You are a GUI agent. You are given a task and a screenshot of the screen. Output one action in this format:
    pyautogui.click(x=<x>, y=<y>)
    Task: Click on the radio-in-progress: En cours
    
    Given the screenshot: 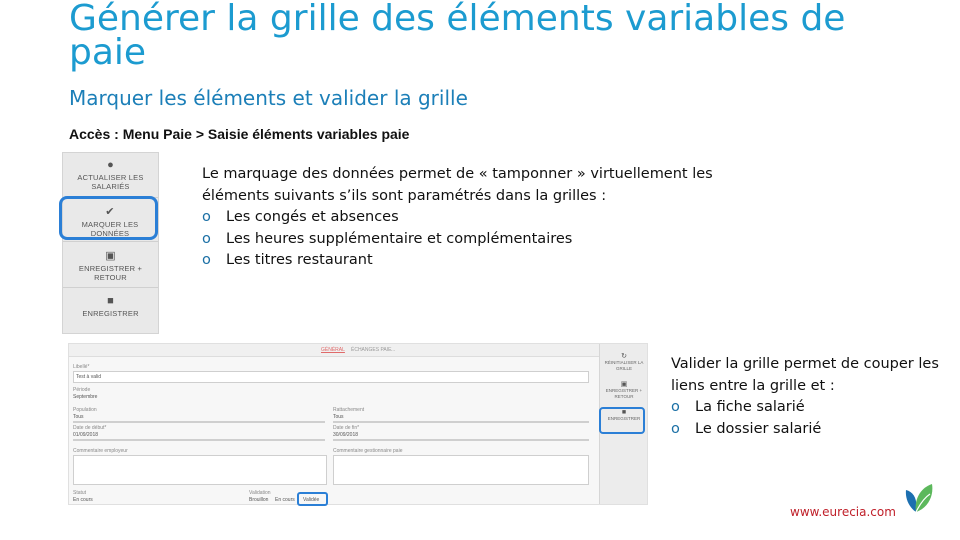 What is the action you would take?
    pyautogui.click(x=285, y=500)
    